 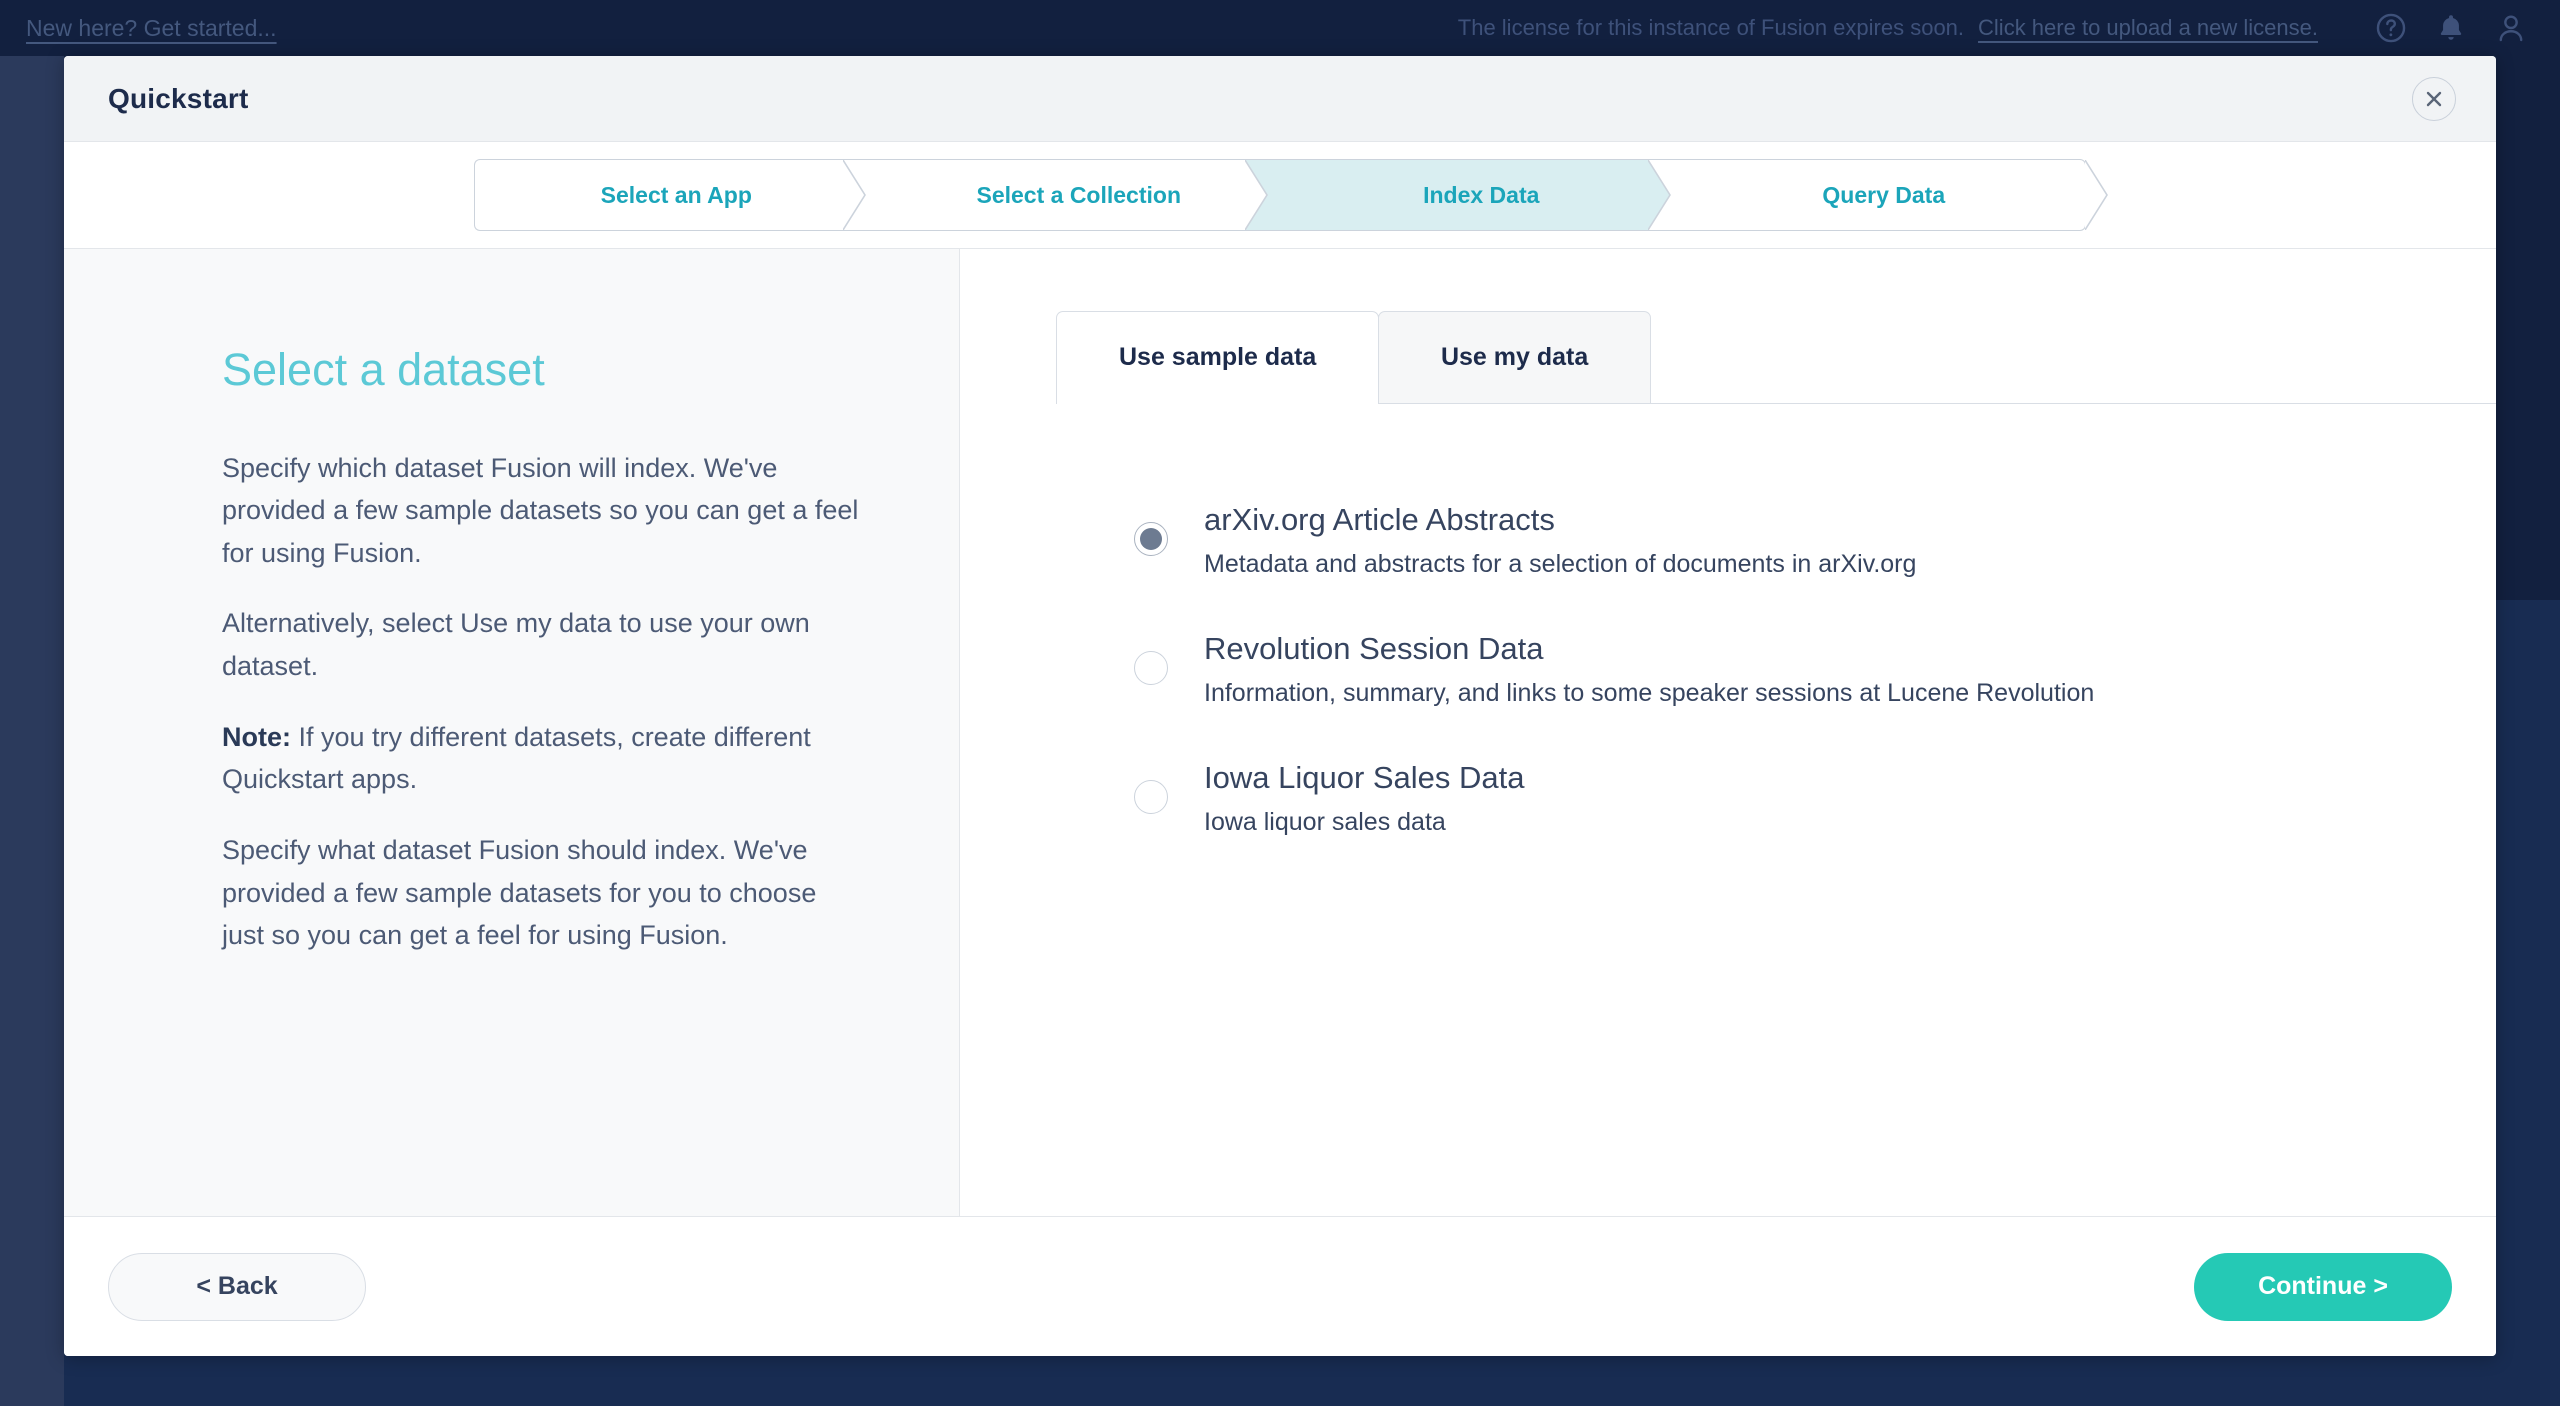 What do you see at coordinates (2511, 28) in the screenshot?
I see `user-account-icon` at bounding box center [2511, 28].